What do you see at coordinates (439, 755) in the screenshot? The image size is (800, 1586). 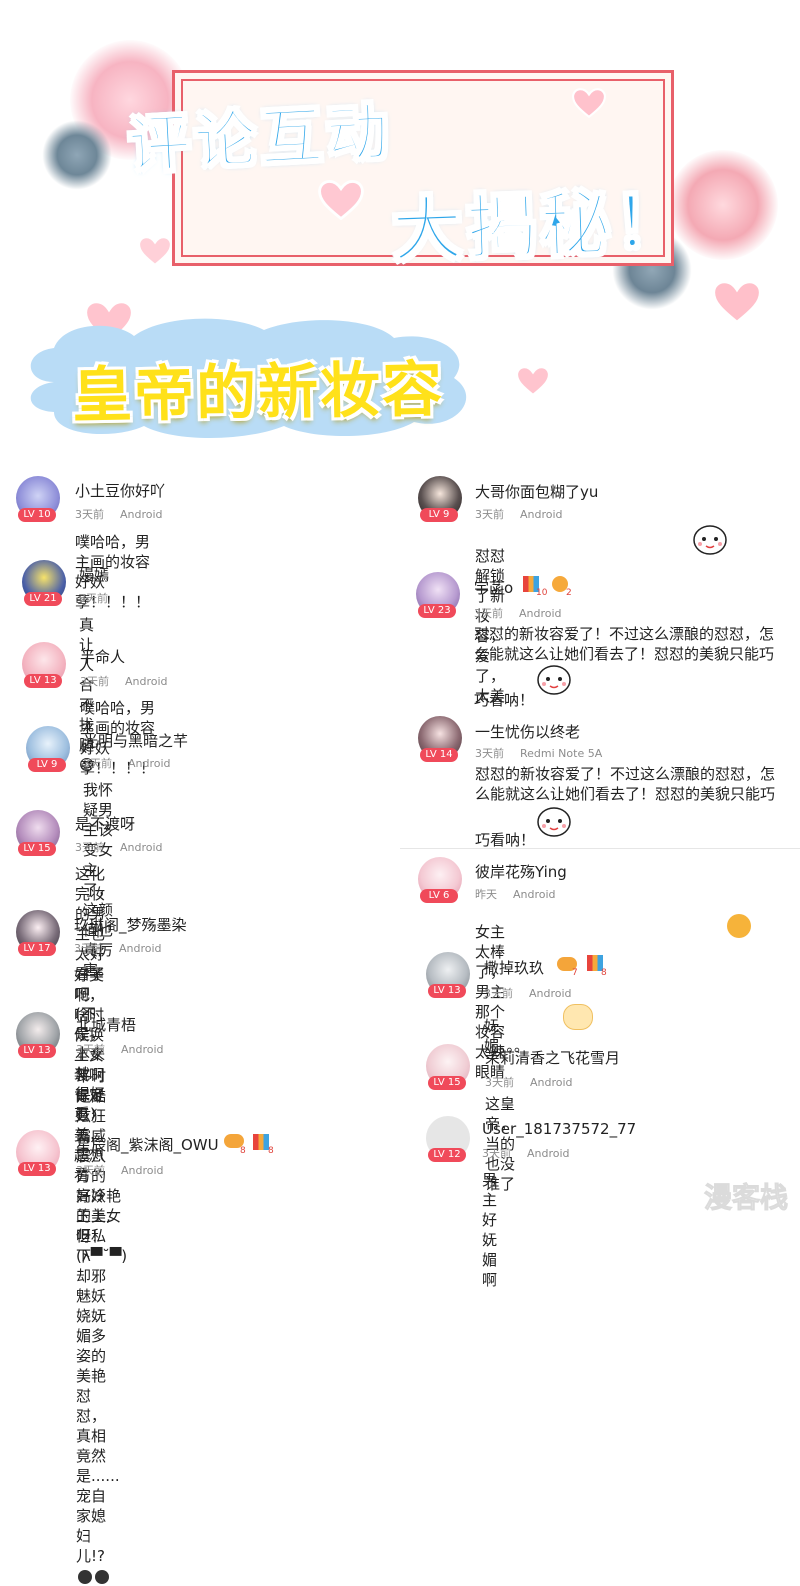 I see `level-badge: LV 14` at bounding box center [439, 755].